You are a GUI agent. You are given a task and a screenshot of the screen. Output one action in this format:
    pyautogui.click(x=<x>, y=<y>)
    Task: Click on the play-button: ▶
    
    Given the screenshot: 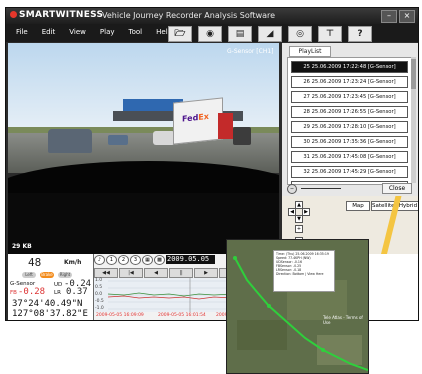 What is the action you would take?
    pyautogui.click(x=206, y=273)
    